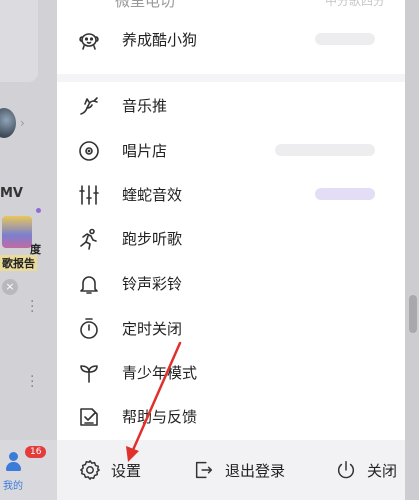 This screenshot has width=419, height=500. What do you see at coordinates (413, 314) in the screenshot?
I see `edge-handle` at bounding box center [413, 314].